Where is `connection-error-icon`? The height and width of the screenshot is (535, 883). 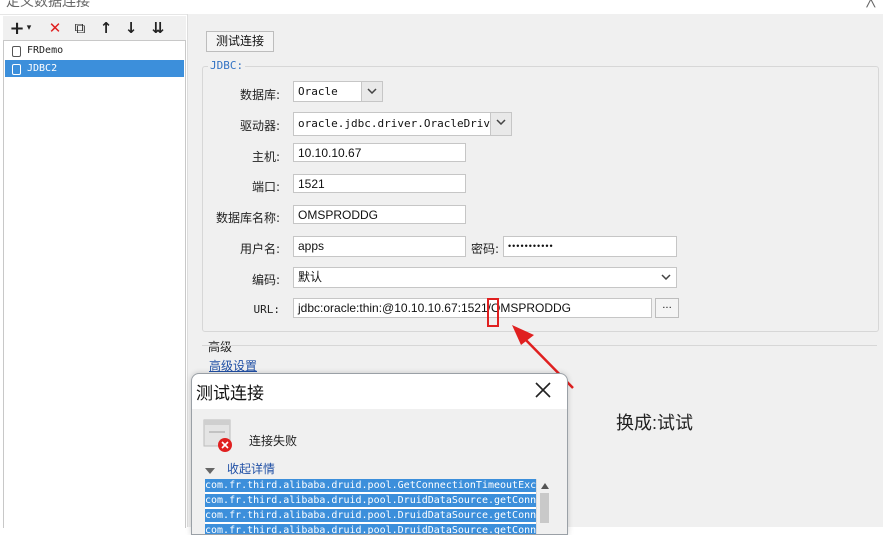
connection-error-icon is located at coordinates (218, 436).